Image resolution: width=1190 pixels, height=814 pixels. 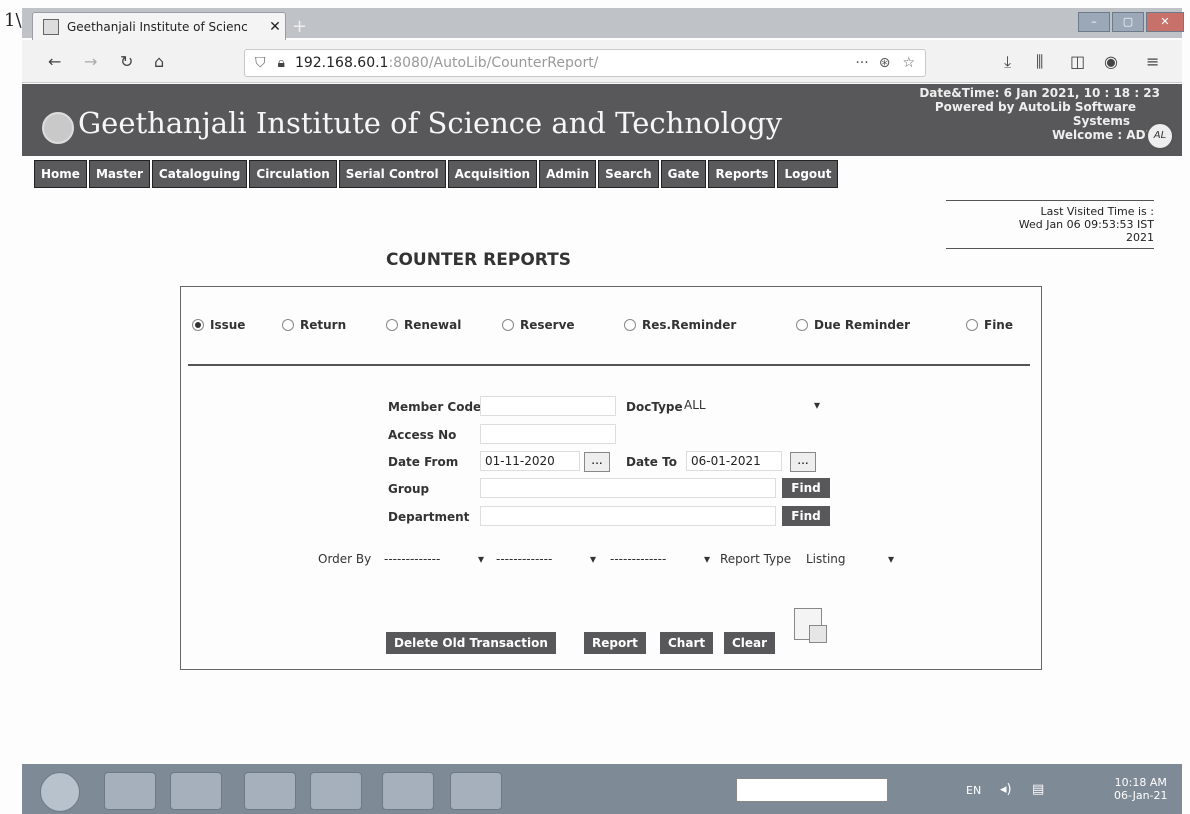 What do you see at coordinates (1128, 22) in the screenshot?
I see `maximize-icon: ▢` at bounding box center [1128, 22].